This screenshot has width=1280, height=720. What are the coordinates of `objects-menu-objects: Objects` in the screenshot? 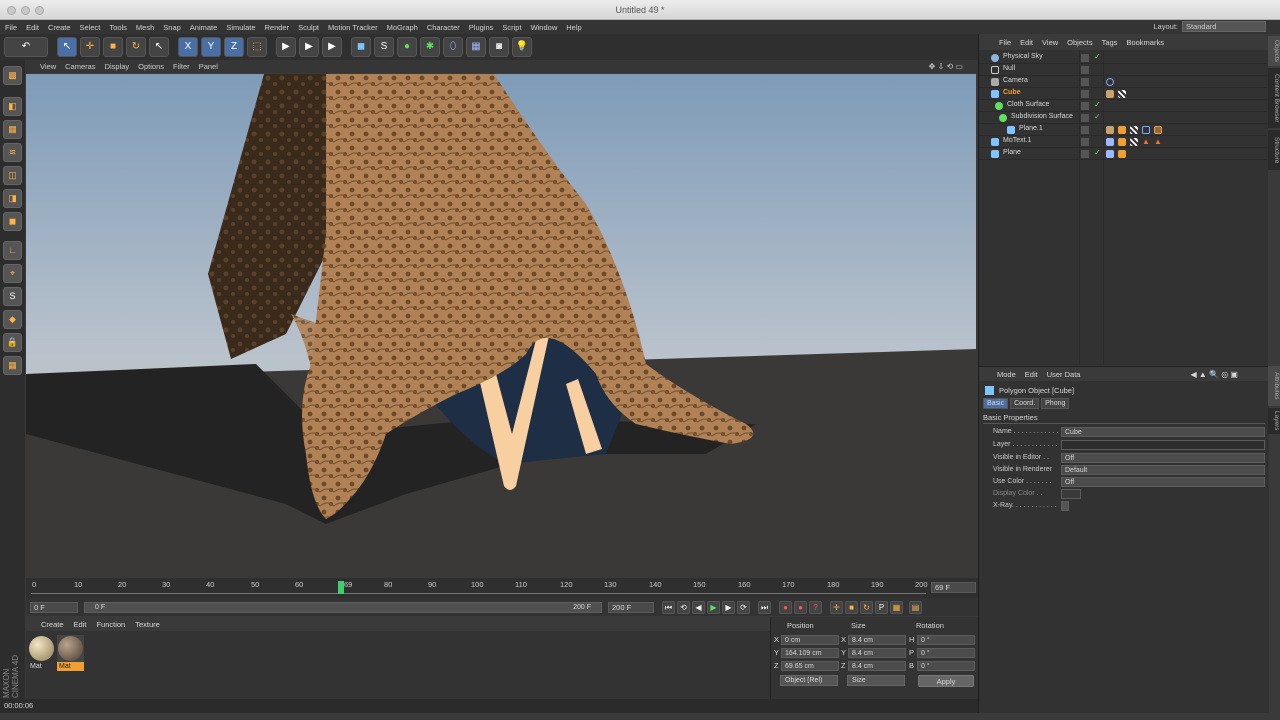 It's located at (1079, 42).